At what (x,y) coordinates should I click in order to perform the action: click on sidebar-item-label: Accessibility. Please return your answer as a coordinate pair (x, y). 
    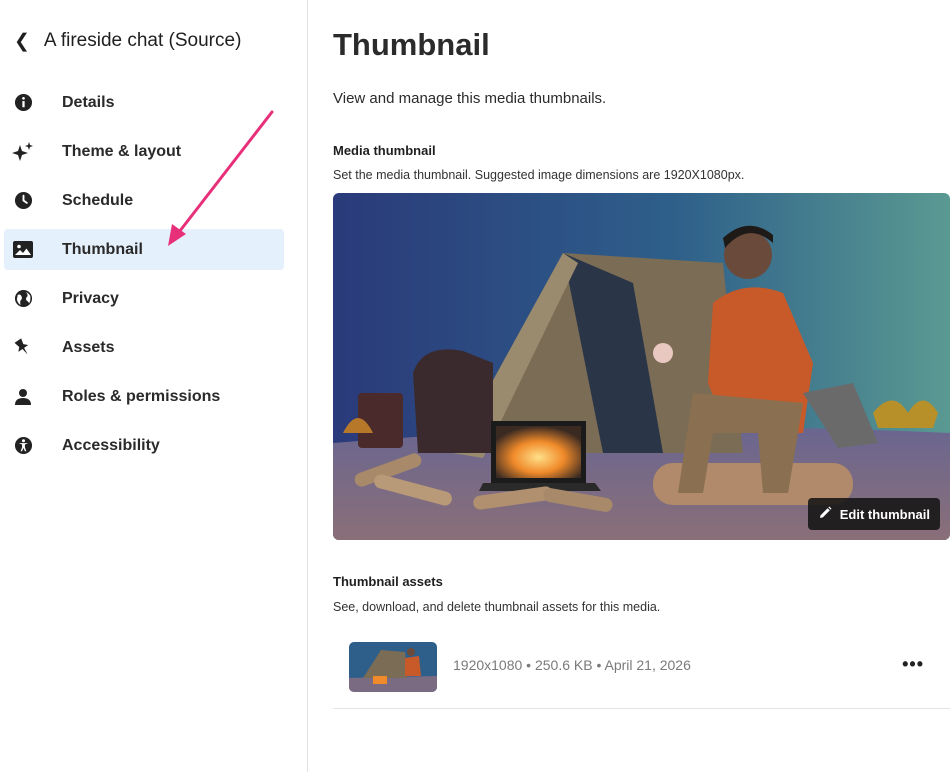
    Looking at the image, I should click on (111, 445).